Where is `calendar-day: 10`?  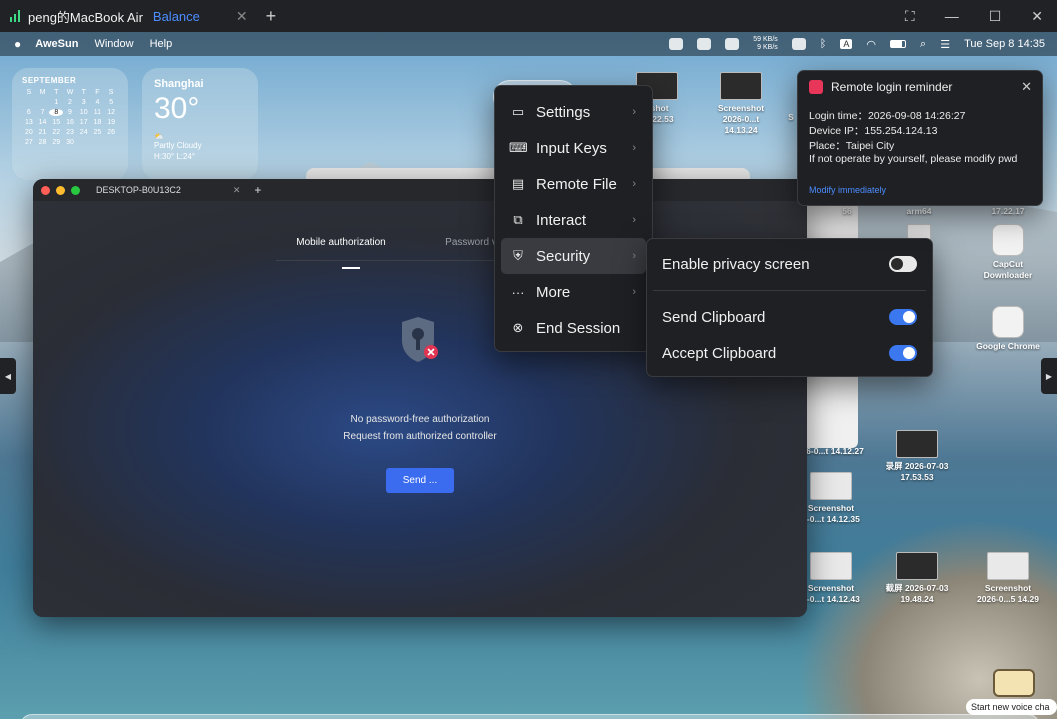 calendar-day: 10 is located at coordinates (84, 112).